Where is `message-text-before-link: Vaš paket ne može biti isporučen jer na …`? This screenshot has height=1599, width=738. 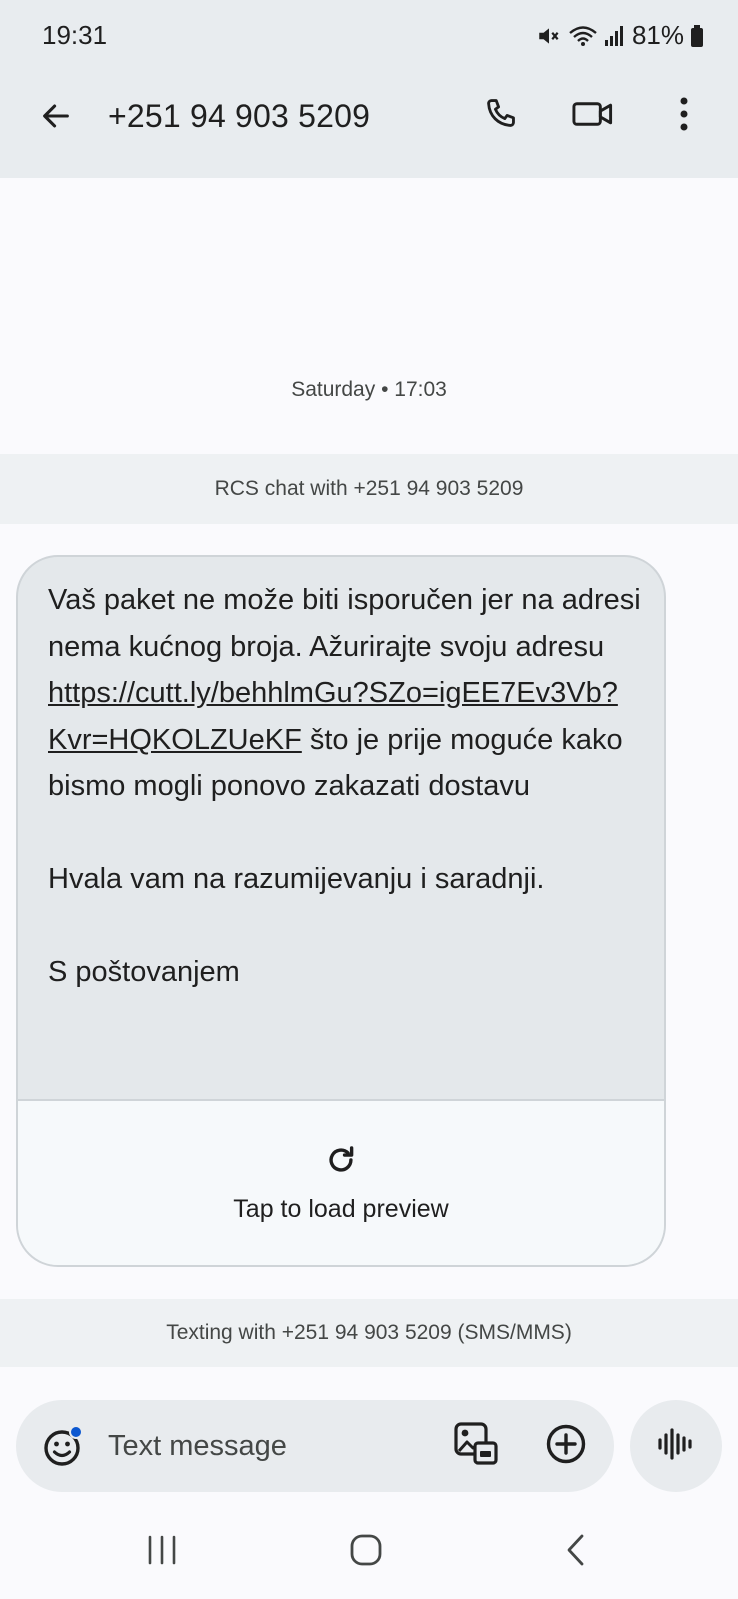 message-text-before-link: Vaš paket ne može biti isporučen jer na … is located at coordinates (348, 623).